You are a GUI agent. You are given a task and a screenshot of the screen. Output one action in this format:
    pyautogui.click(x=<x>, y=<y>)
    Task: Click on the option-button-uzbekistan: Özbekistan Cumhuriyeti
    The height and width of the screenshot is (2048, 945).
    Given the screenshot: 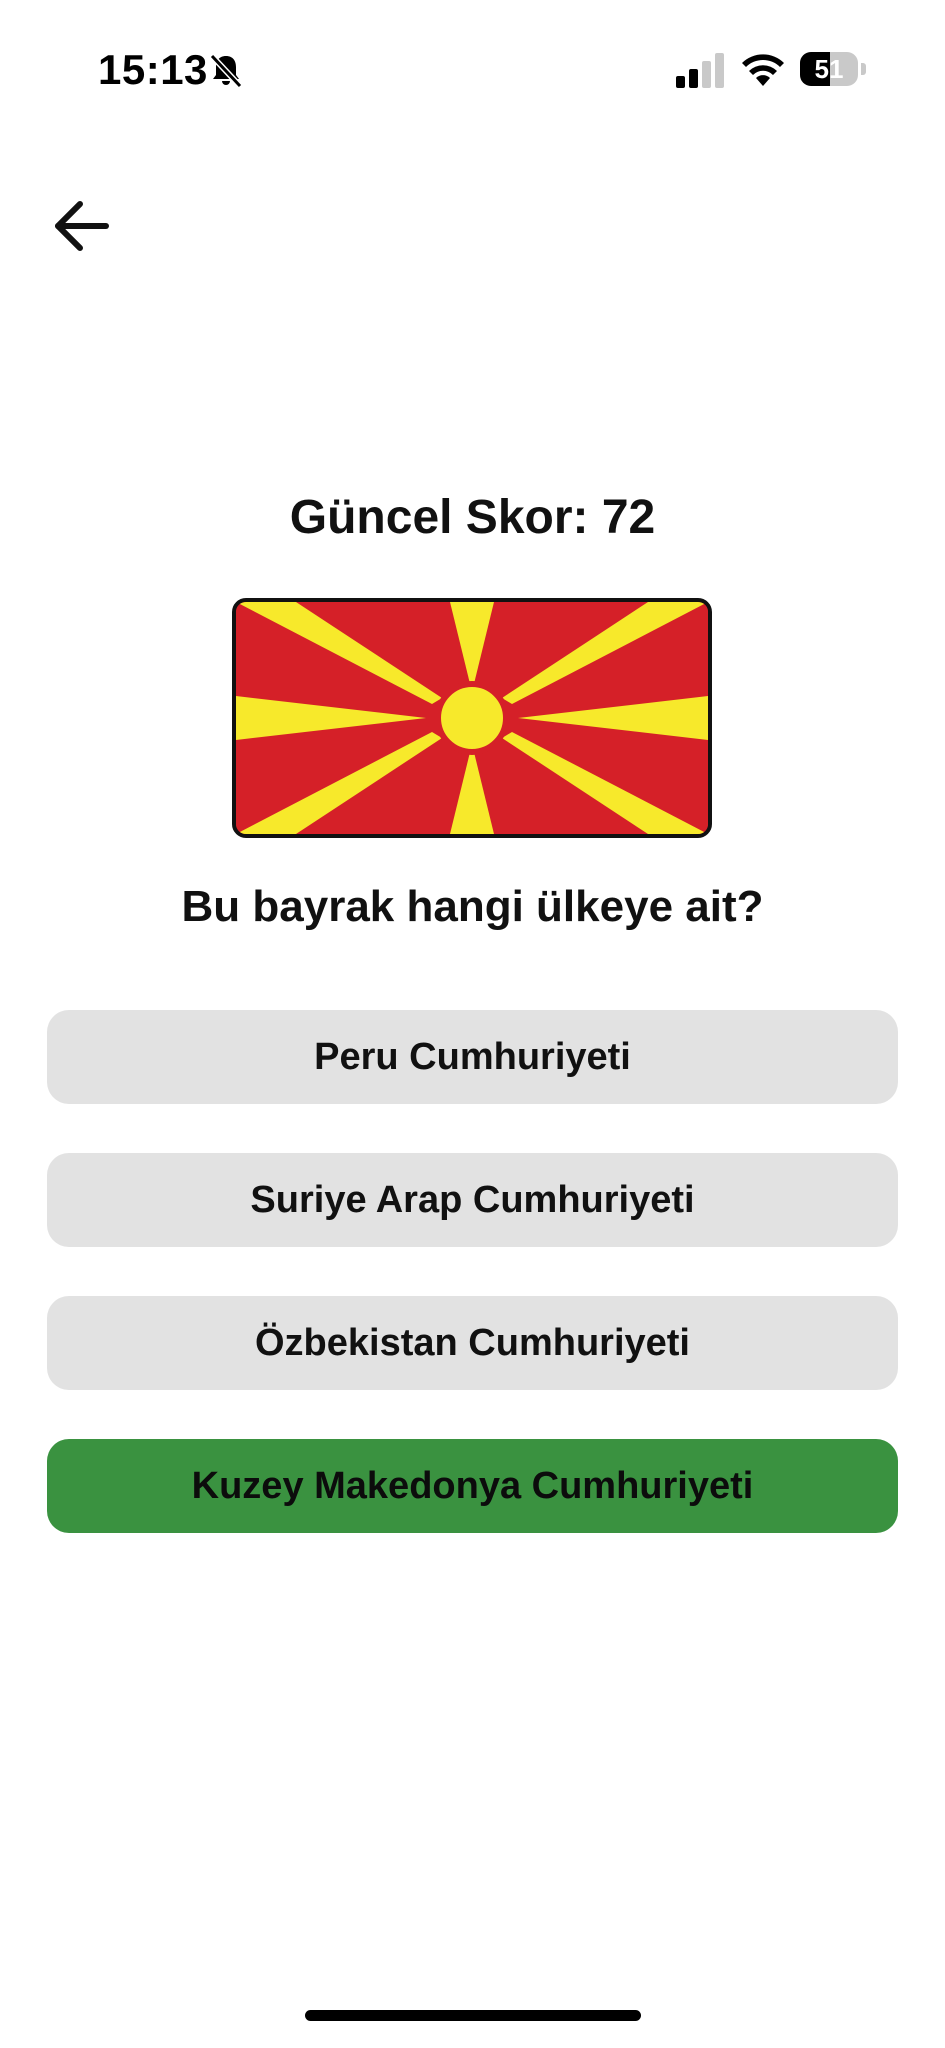 What is the action you would take?
    pyautogui.click(x=472, y=1343)
    